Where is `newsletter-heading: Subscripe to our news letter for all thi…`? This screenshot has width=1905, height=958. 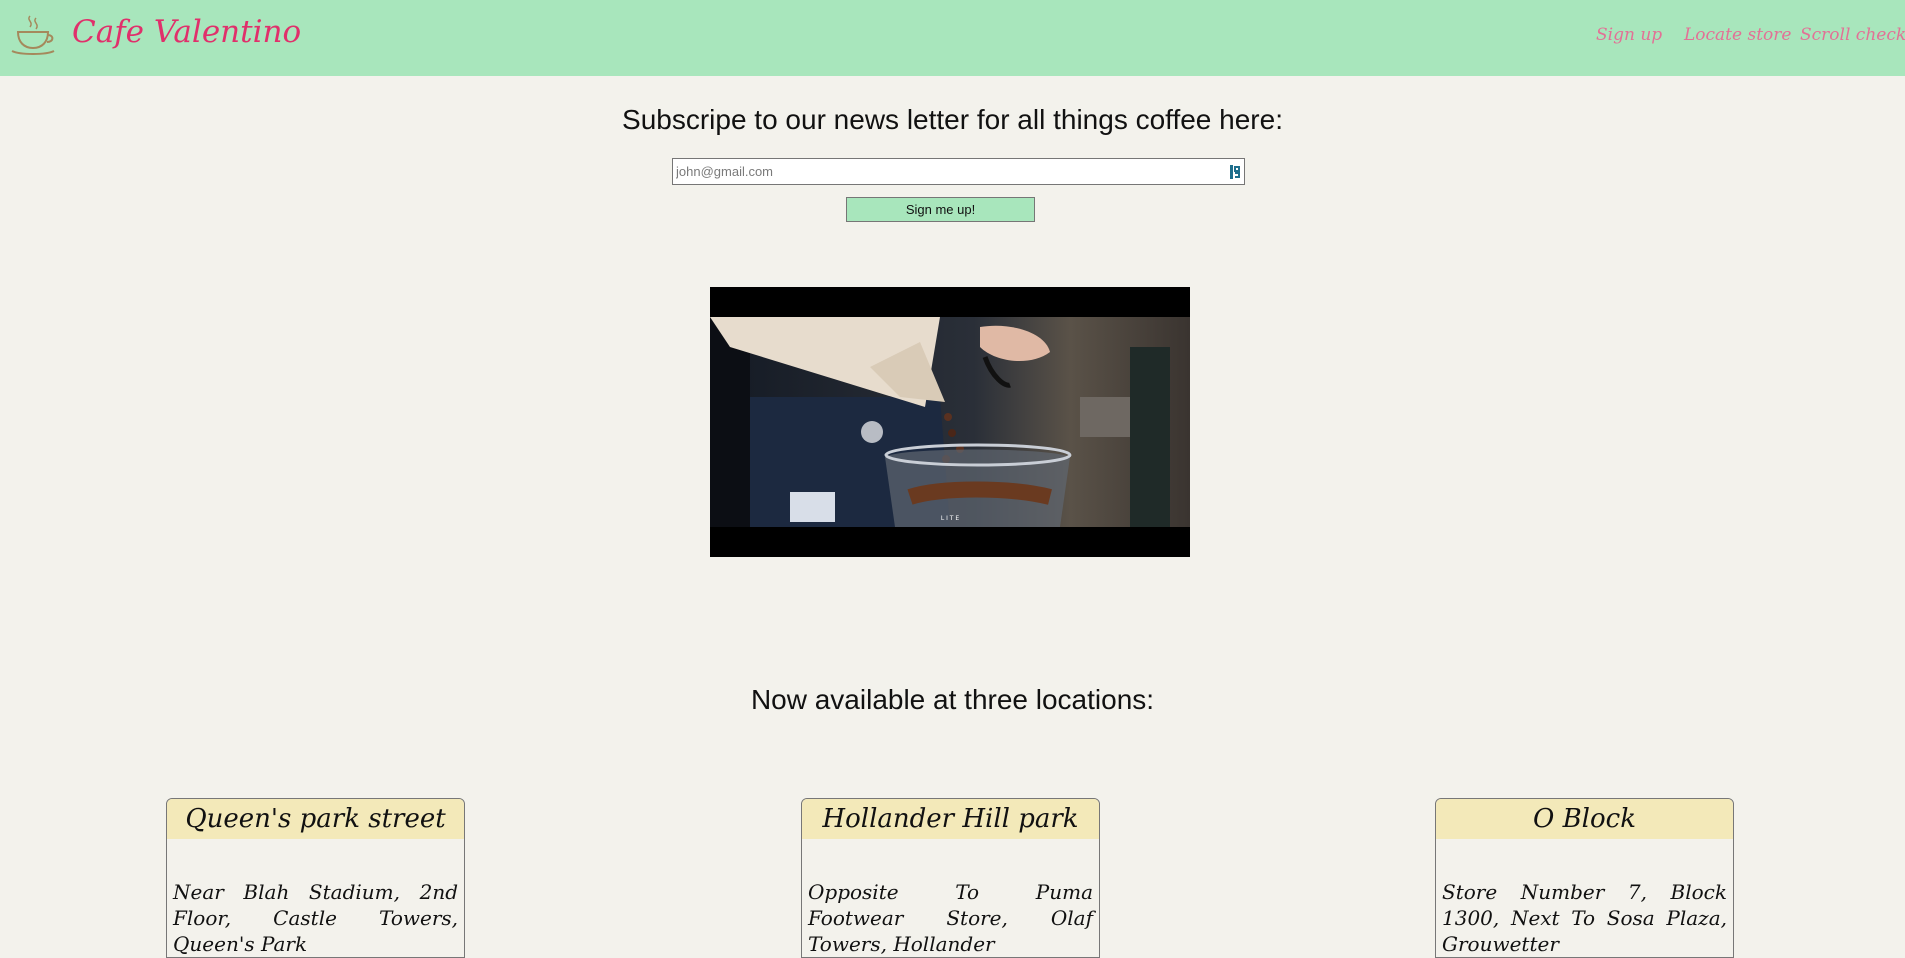
newsletter-heading: Subscripe to our news letter for all thi… is located at coordinates (952, 119).